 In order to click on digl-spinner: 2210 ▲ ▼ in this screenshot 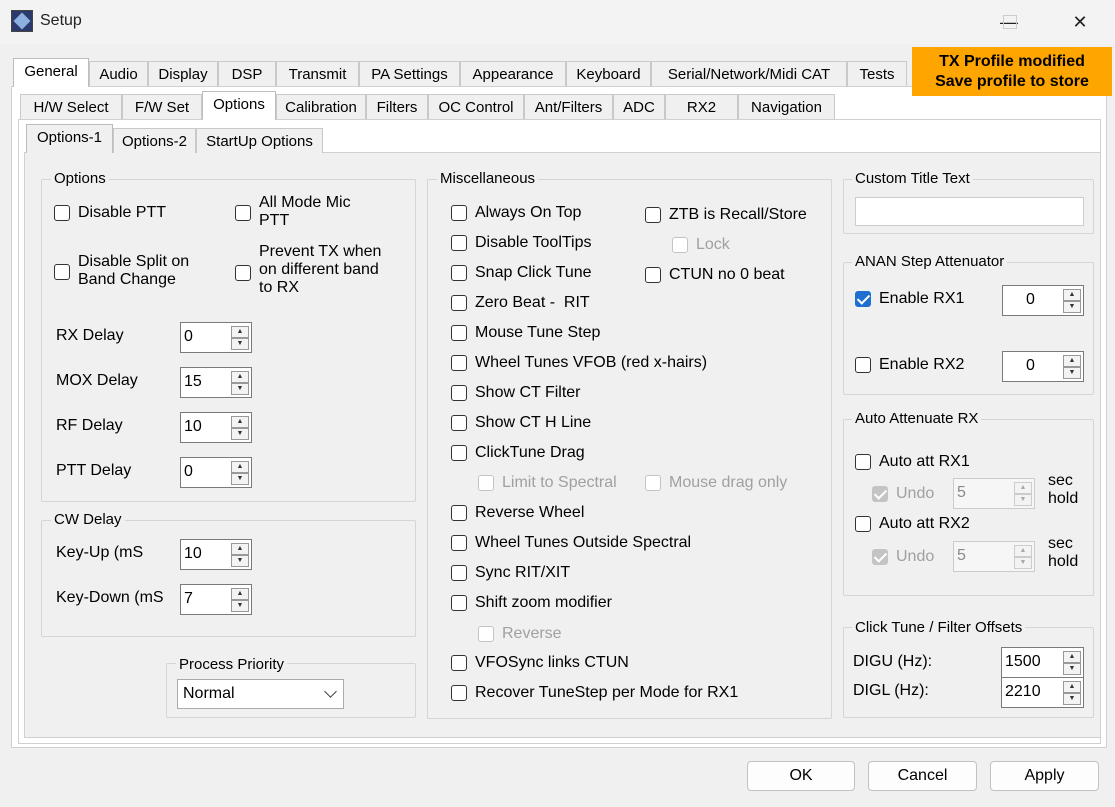, I will do `click(1042, 692)`.